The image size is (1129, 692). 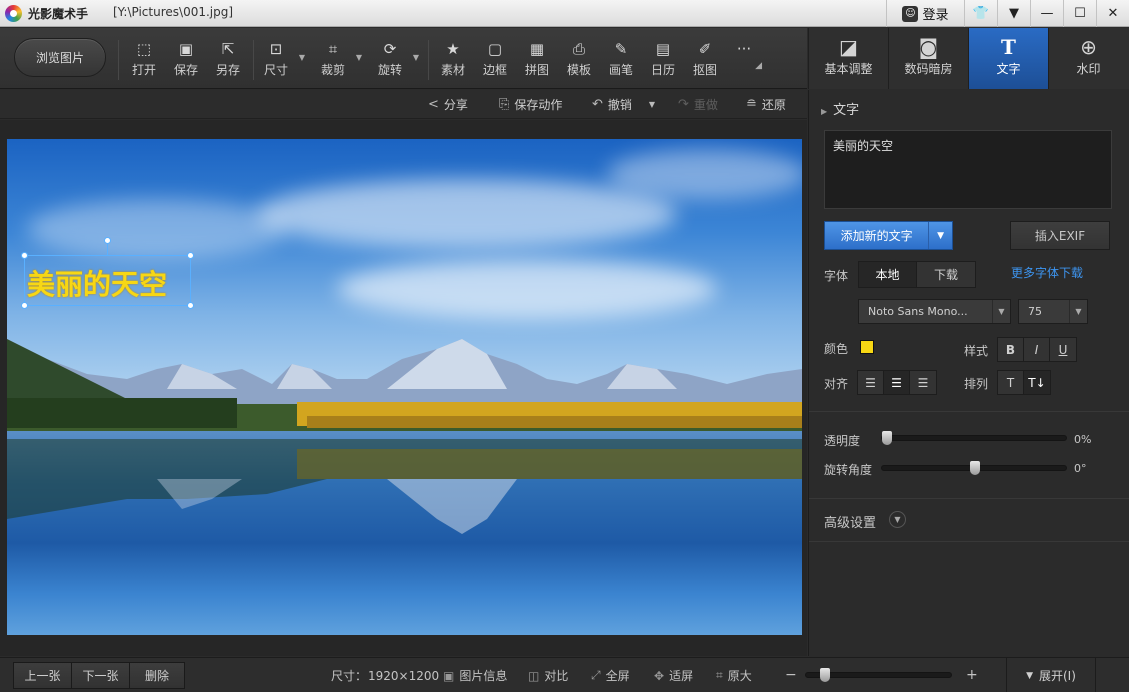 I want to click on tab-watermark: ⊕ 水印, so click(x=1088, y=58).